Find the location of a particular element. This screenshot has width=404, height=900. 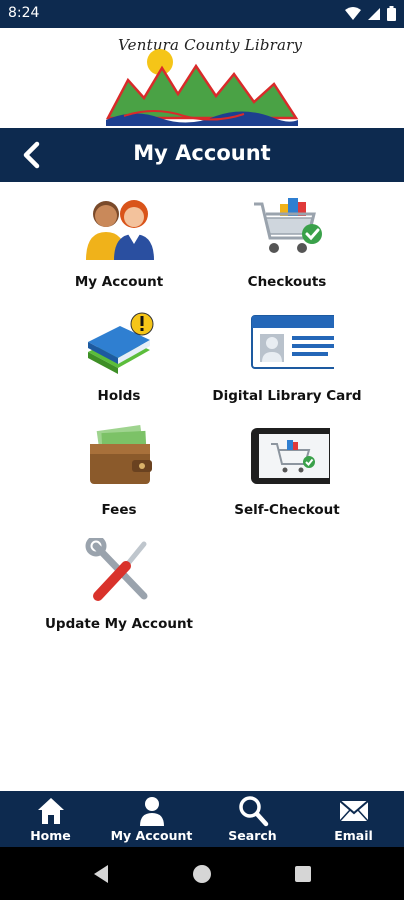

header-bar: My Account is located at coordinates (202, 155).